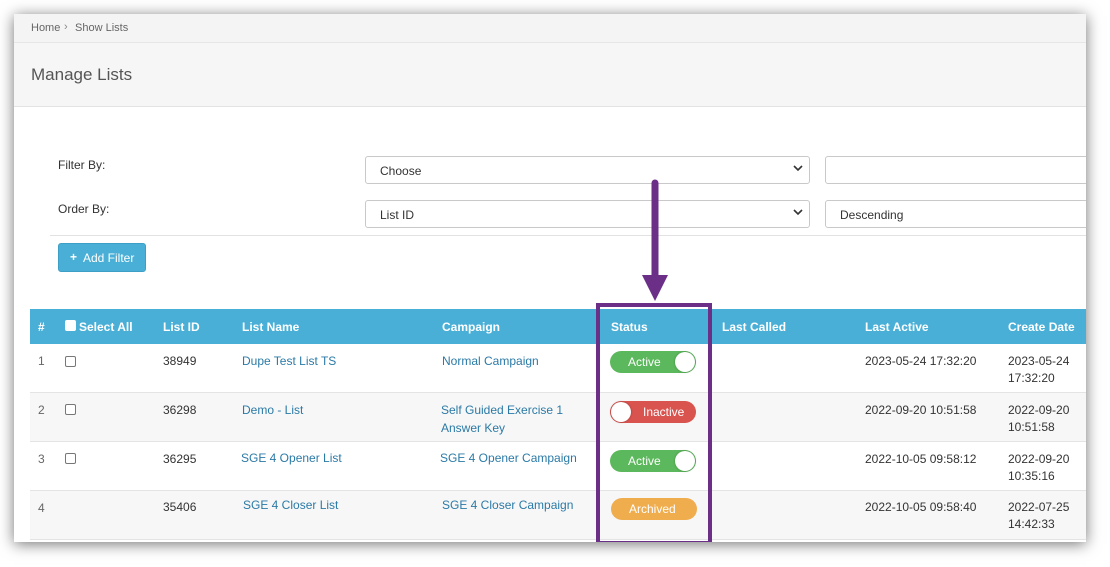  What do you see at coordinates (45, 28) in the screenshot?
I see `breadcrumb-home-link: Home` at bounding box center [45, 28].